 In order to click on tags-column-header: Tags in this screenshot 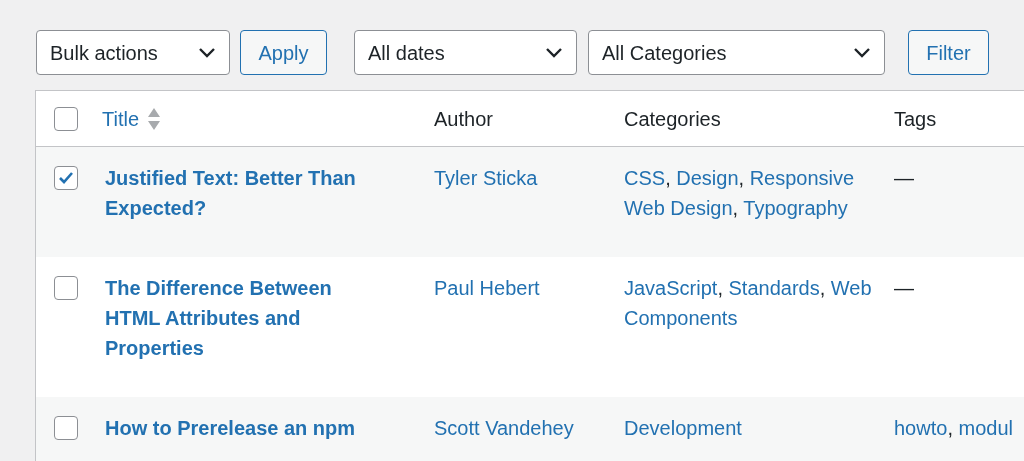, I will do `click(915, 118)`.